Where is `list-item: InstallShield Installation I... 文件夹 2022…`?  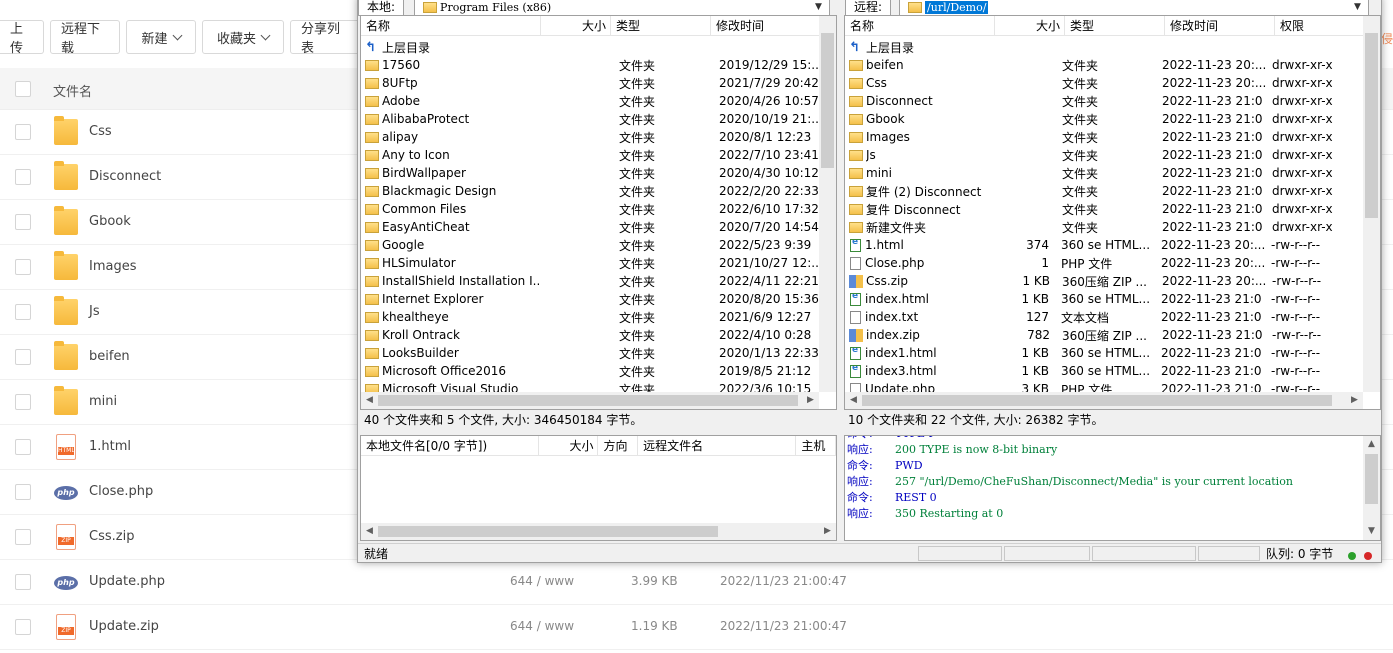
list-item: InstallShield Installation I... 文件夹 2022… is located at coordinates (590, 281).